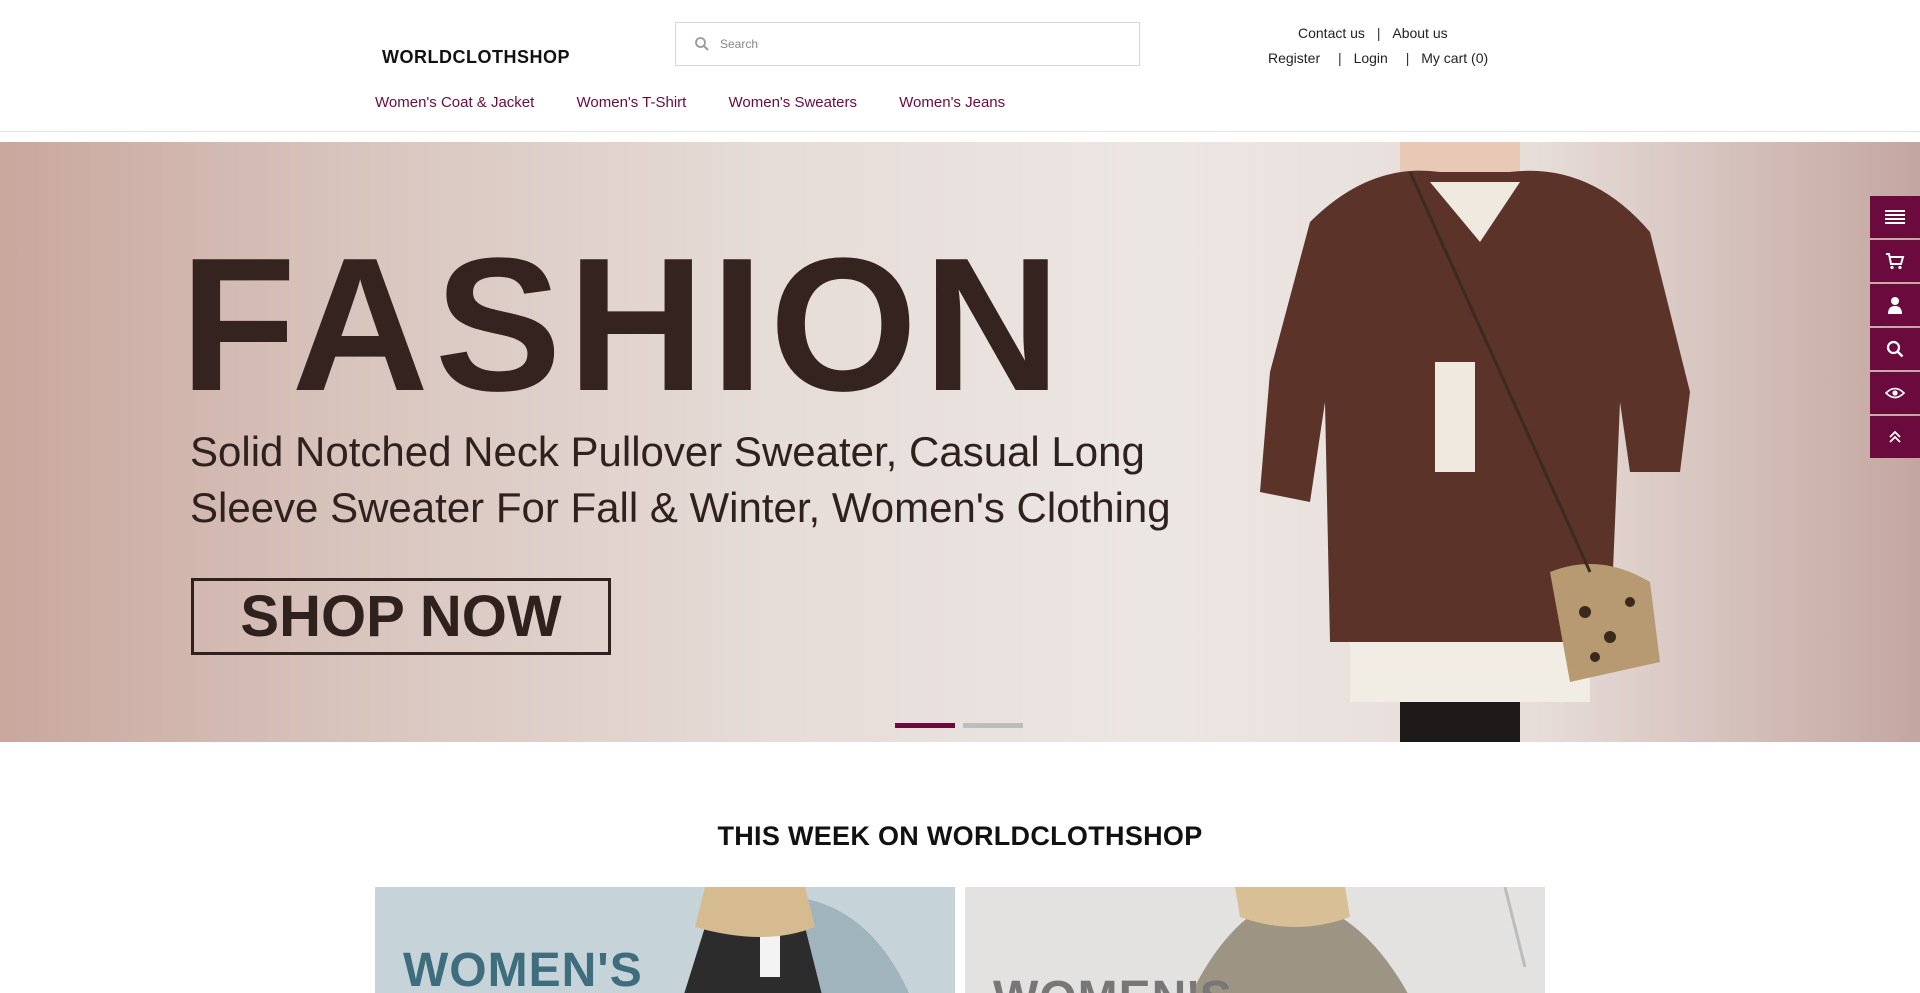 Image resolution: width=1920 pixels, height=993 pixels. I want to click on search-button, so click(1895, 349).